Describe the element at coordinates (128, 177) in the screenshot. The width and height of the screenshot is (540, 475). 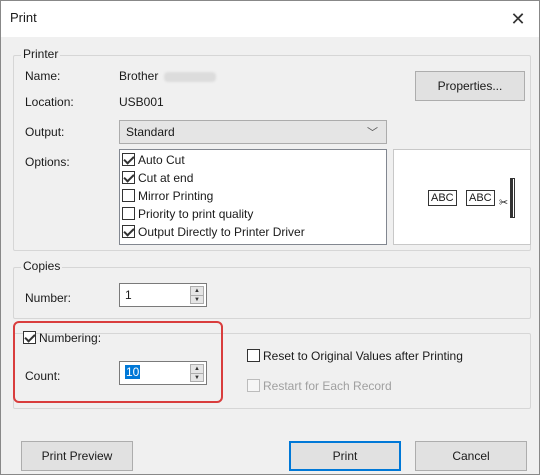
I see `checkbox-cut-at-end` at that location.